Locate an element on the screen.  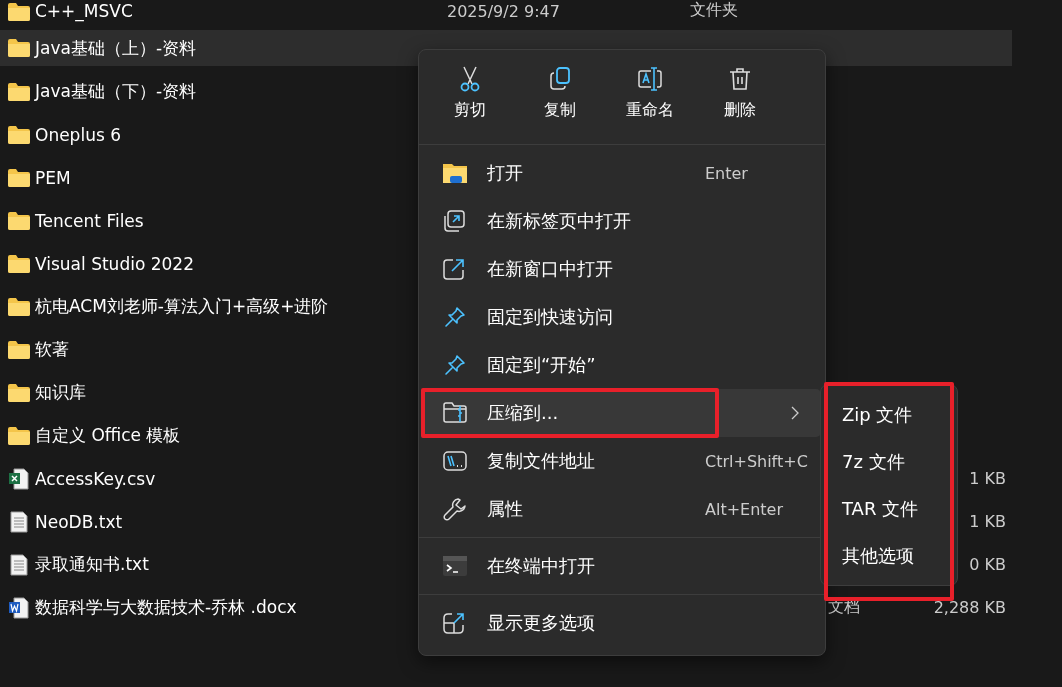
submenu-item: TAR 文件 is located at coordinates (889, 508).